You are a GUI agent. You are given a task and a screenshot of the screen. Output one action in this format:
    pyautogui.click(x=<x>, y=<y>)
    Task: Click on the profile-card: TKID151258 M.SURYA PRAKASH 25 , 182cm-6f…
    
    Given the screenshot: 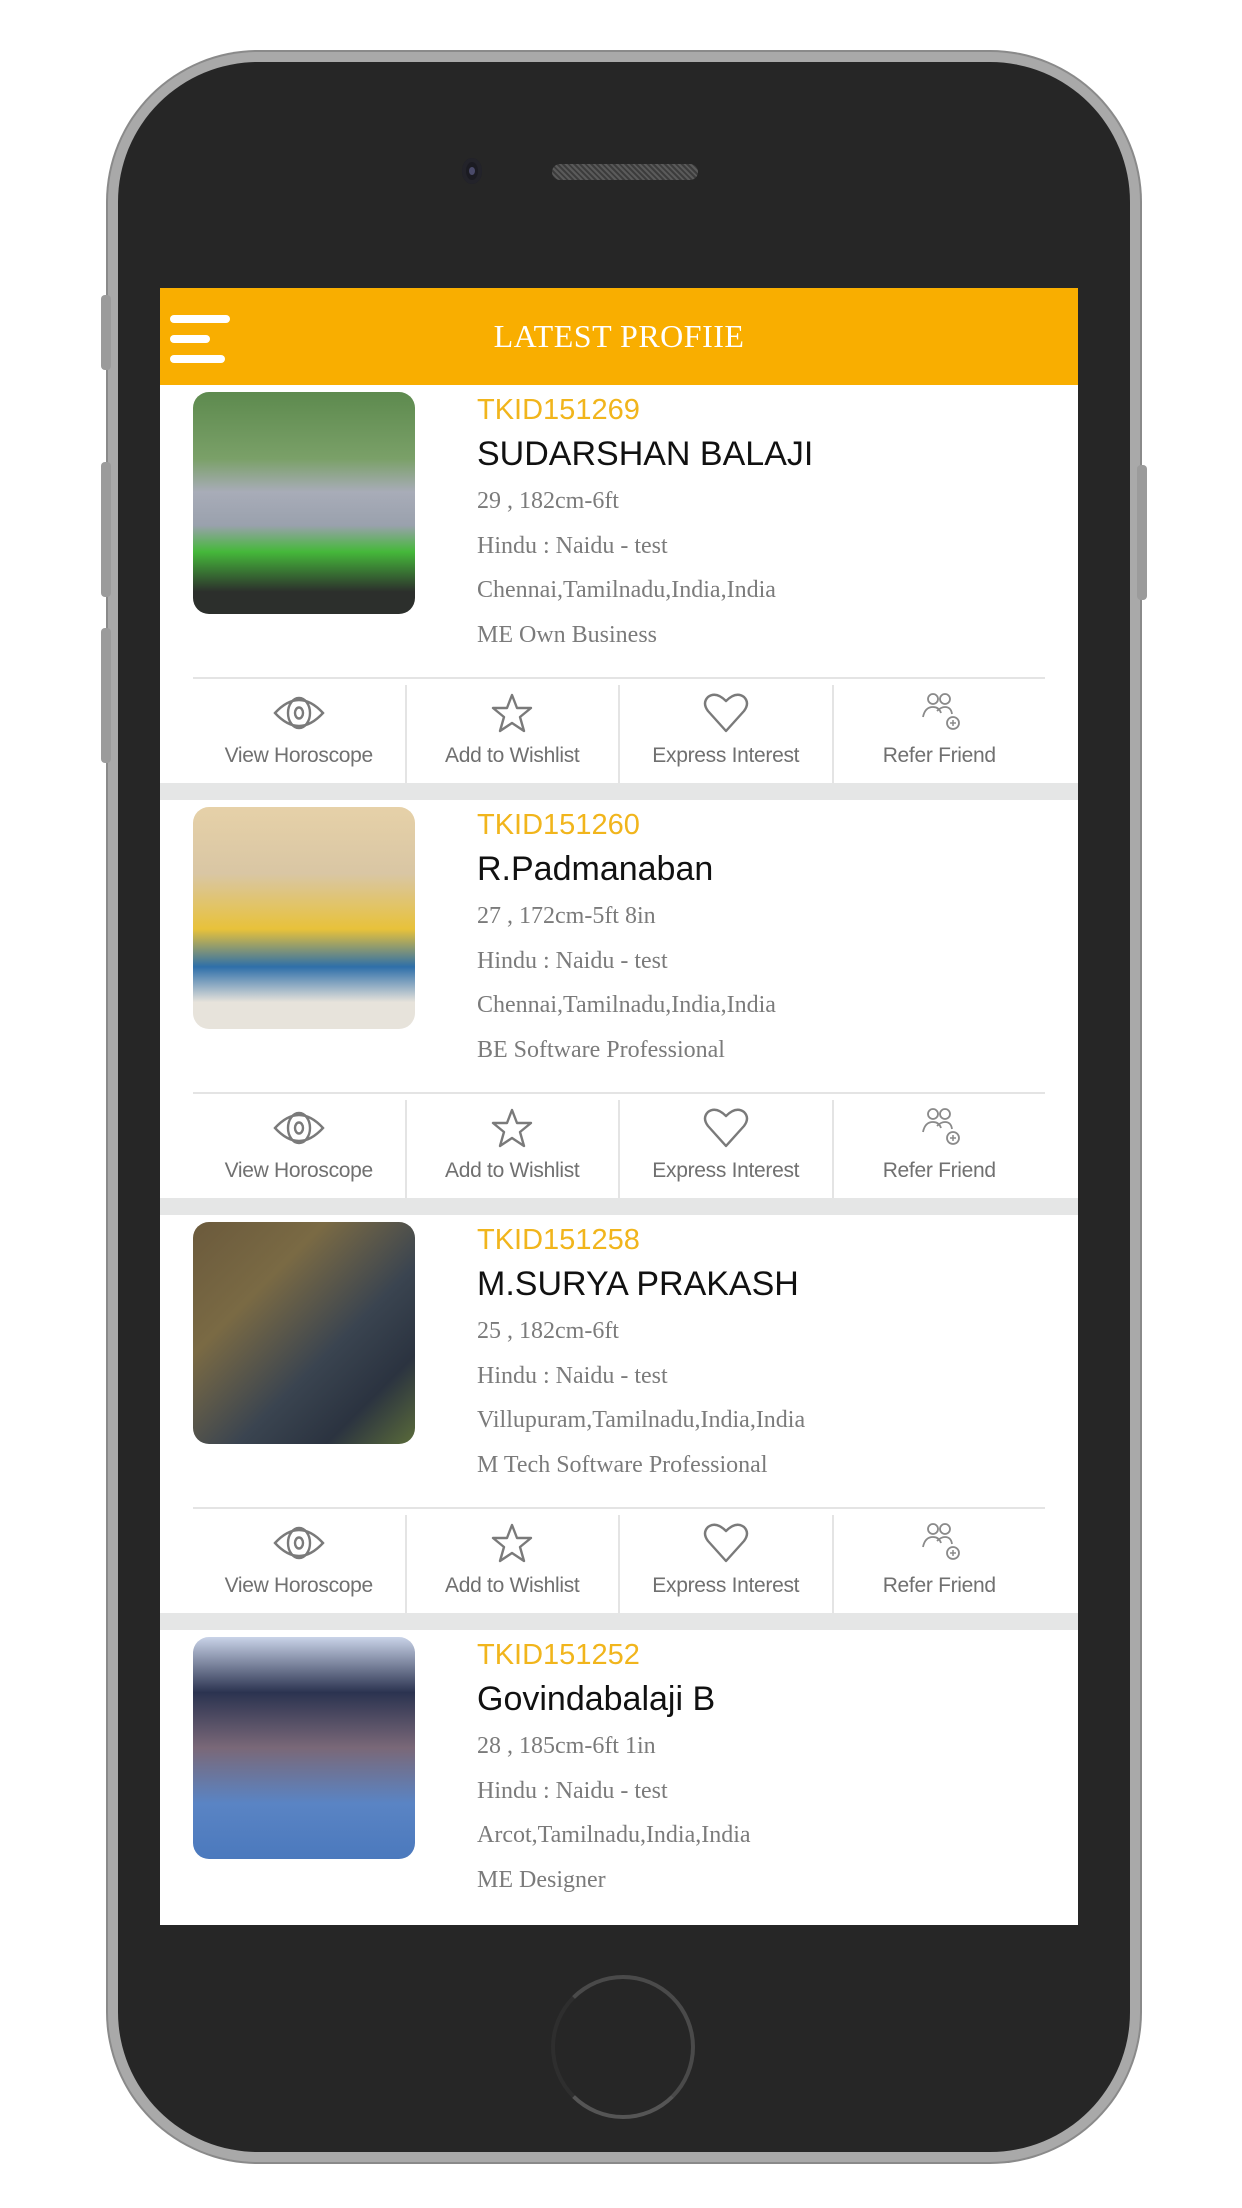 What is the action you would take?
    pyautogui.click(x=619, y=1414)
    